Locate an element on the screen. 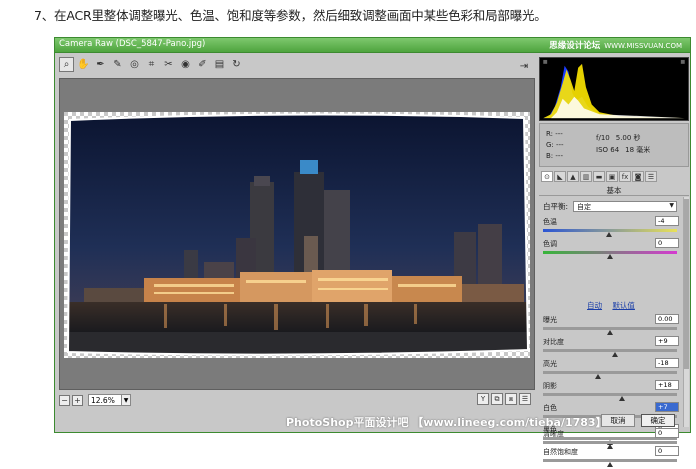 The image size is (696, 469). slider-row: 曝光 0.00 is located at coordinates (611, 325).